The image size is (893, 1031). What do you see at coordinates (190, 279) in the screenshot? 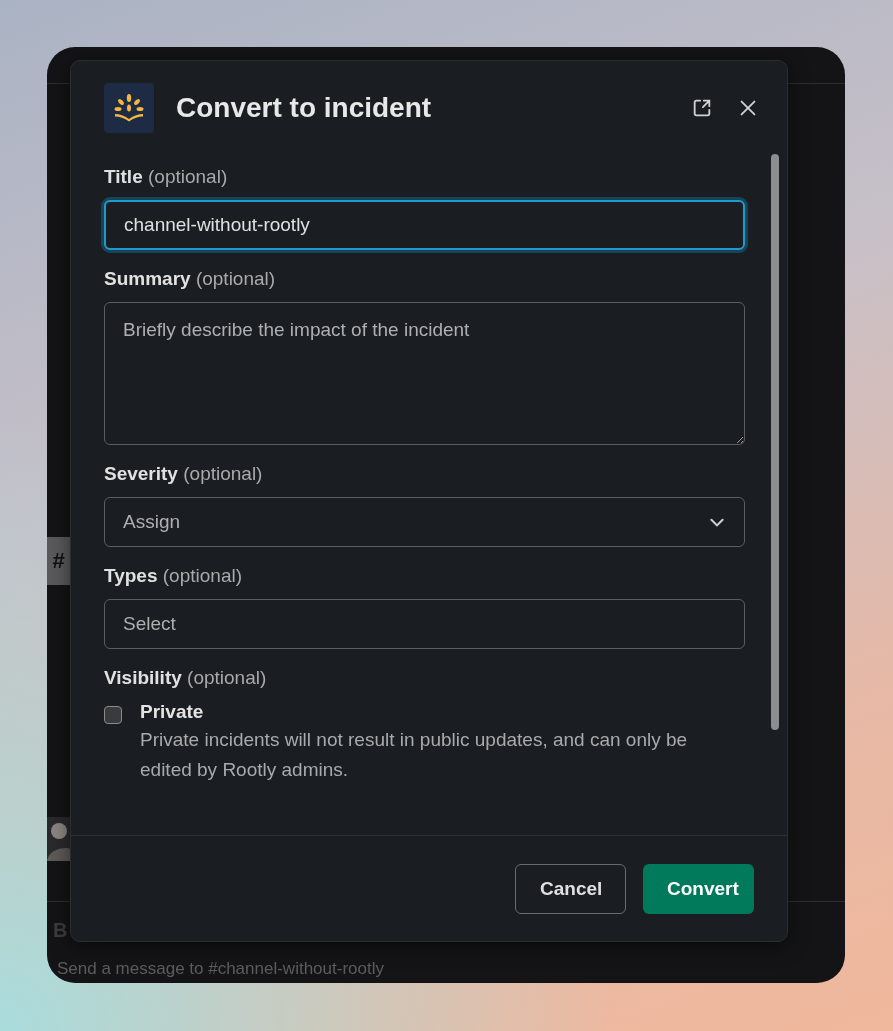
I see `field-label: Summary (optional)` at bounding box center [190, 279].